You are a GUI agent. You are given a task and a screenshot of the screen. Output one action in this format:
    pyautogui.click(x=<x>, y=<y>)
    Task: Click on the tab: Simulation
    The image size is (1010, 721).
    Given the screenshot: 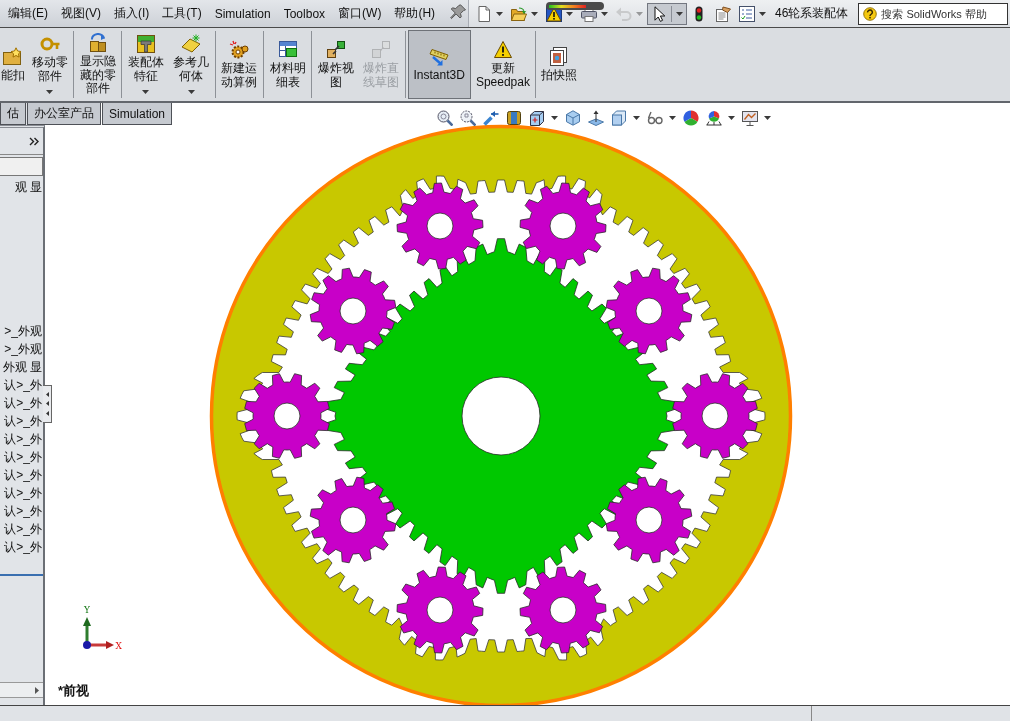 What is the action you would take?
    pyautogui.click(x=137, y=114)
    